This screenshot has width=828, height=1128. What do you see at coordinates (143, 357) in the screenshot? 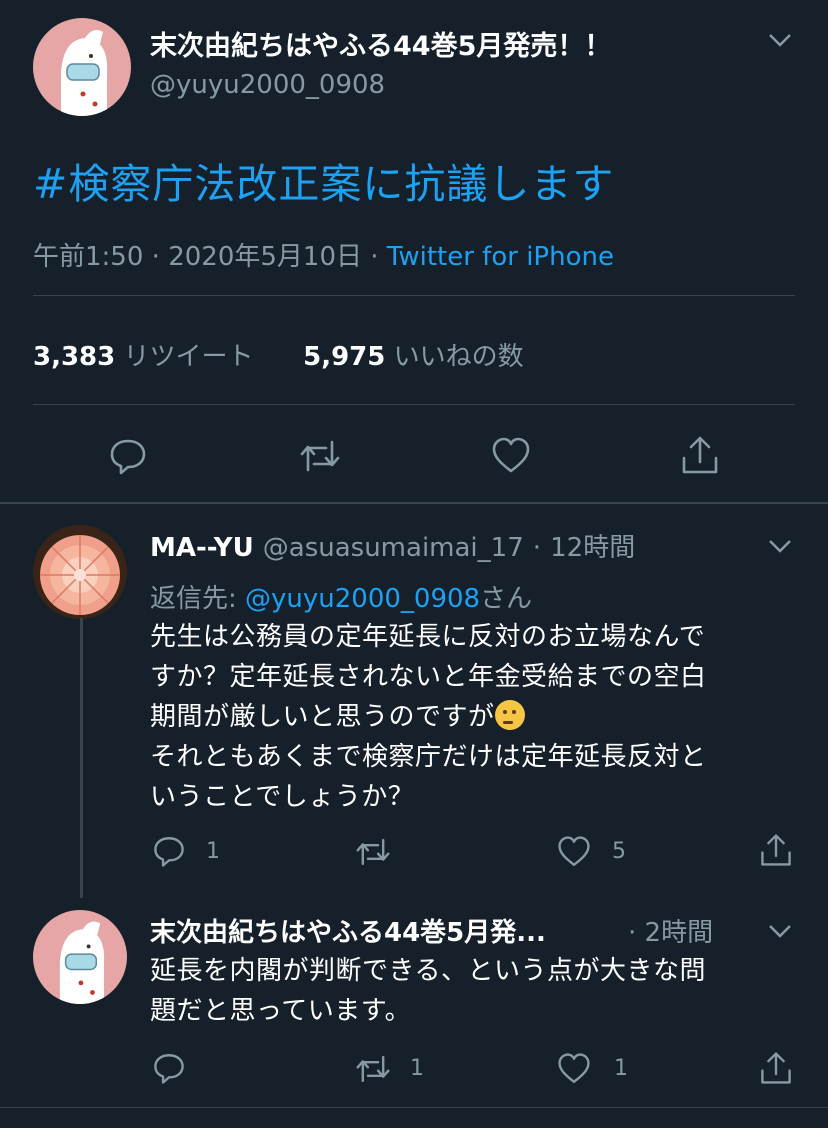
I see `retweets-stat: 3,383 リツイート` at bounding box center [143, 357].